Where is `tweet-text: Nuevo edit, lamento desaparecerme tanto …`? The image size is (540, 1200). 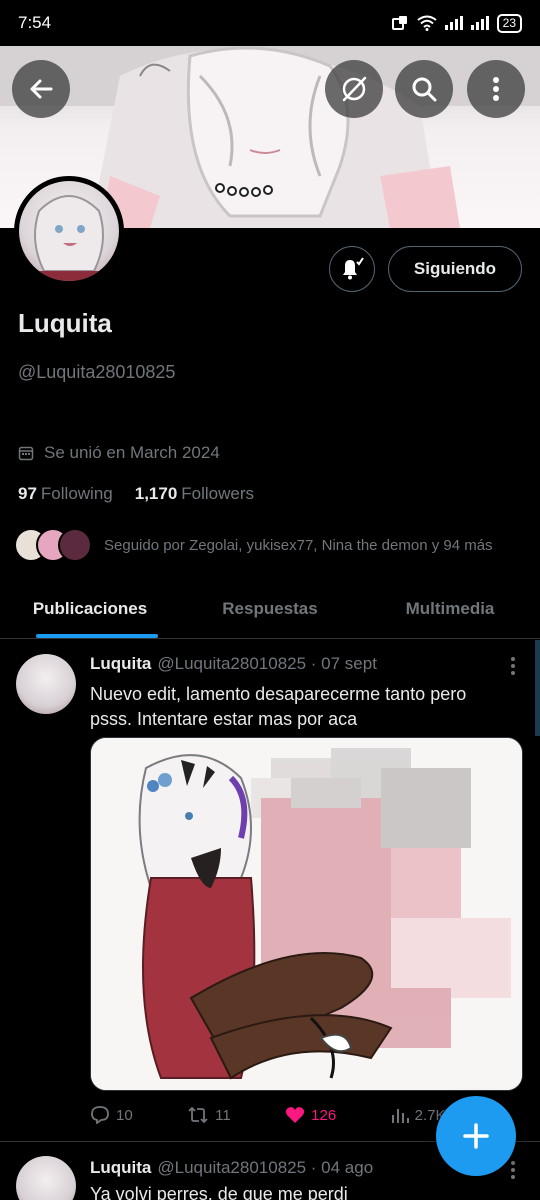 tweet-text: Nuevo edit, lamento desaparecerme tanto … is located at coordinates (278, 706).